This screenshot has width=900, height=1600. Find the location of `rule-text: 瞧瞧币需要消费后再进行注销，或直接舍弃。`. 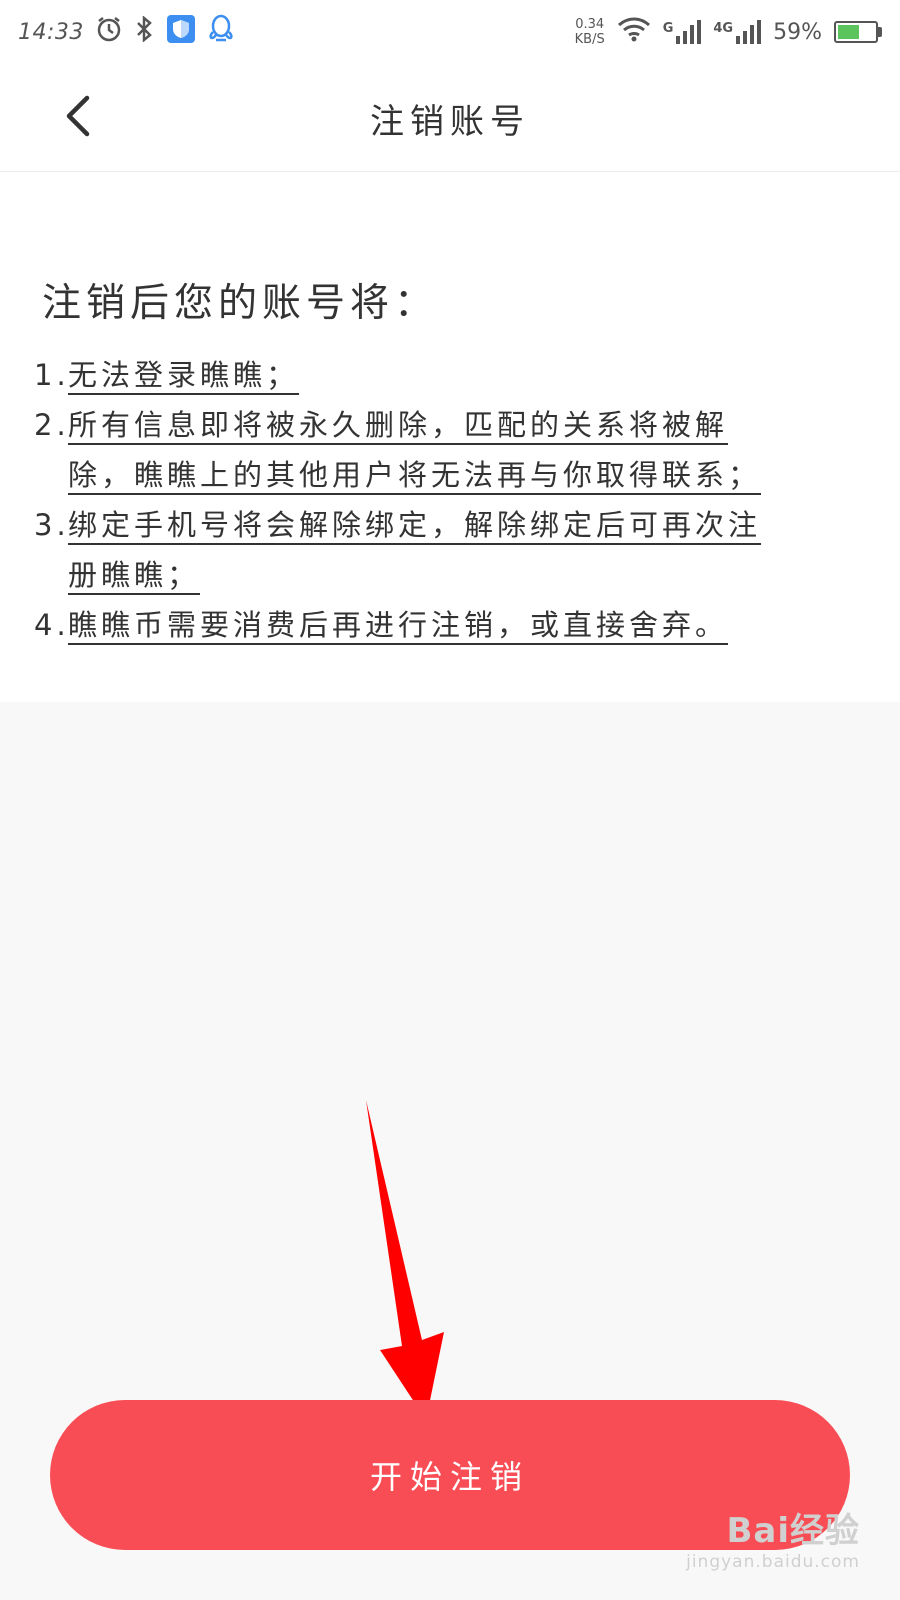

rule-text: 瞧瞧币需要消费后再进行注销，或直接舍弃。 is located at coordinates (398, 625).